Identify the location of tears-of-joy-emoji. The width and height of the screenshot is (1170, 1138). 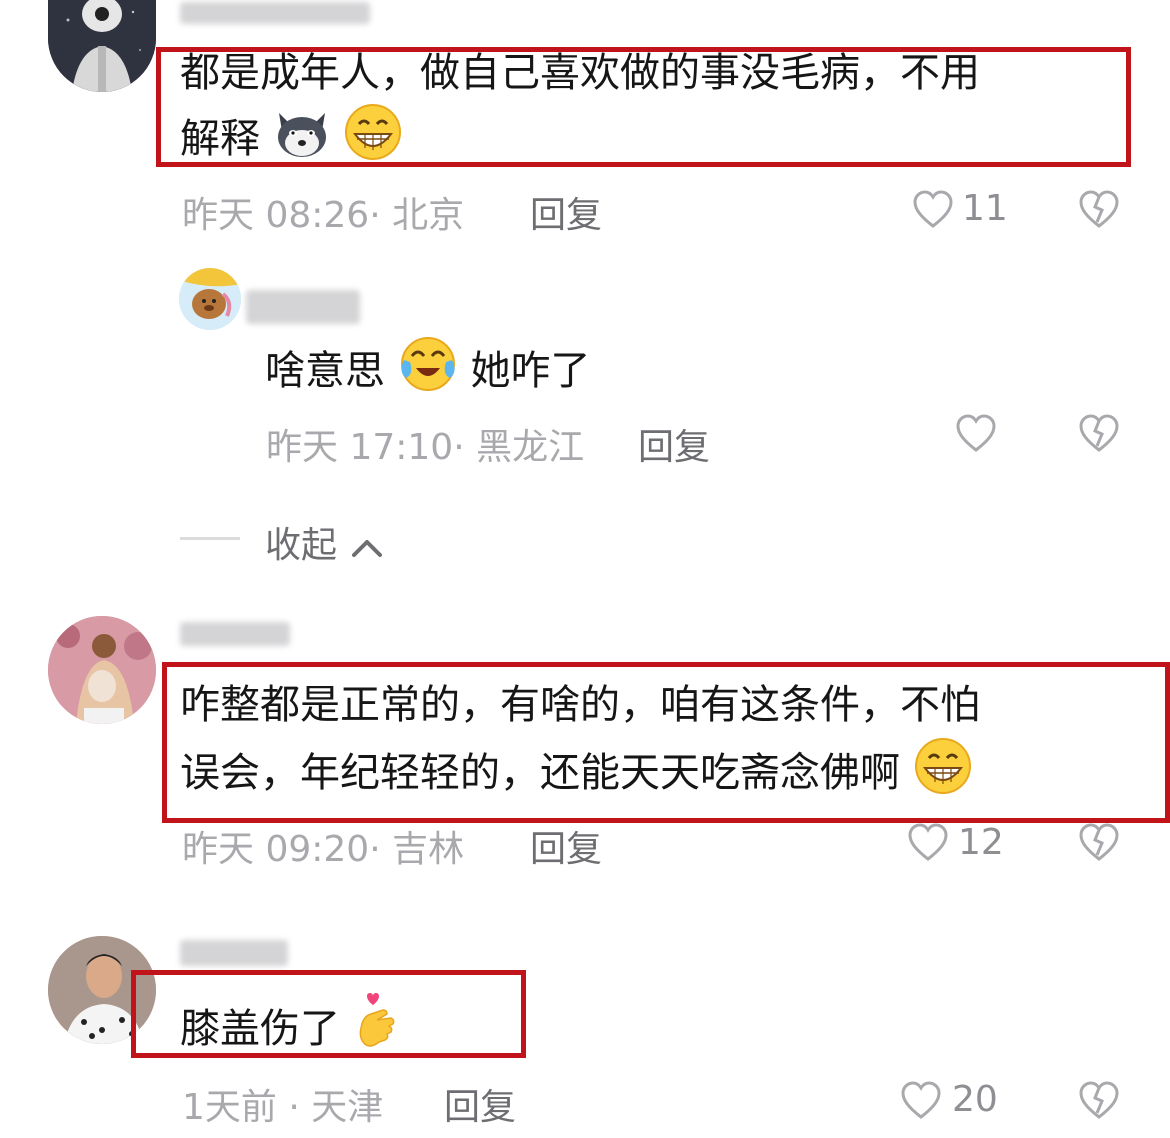
(428, 373).